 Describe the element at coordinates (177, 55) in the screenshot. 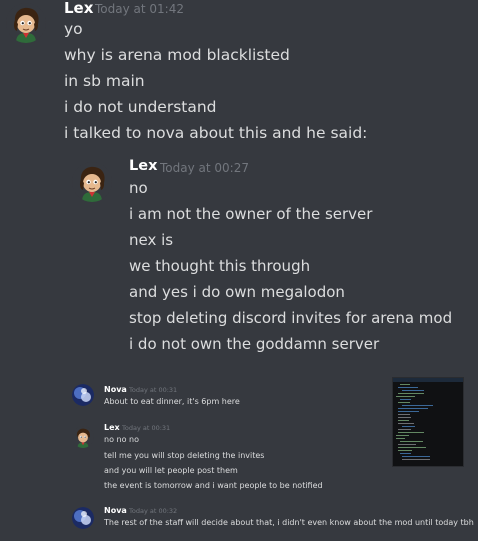

I see `message-line: why is arena mod blacklisted` at that location.